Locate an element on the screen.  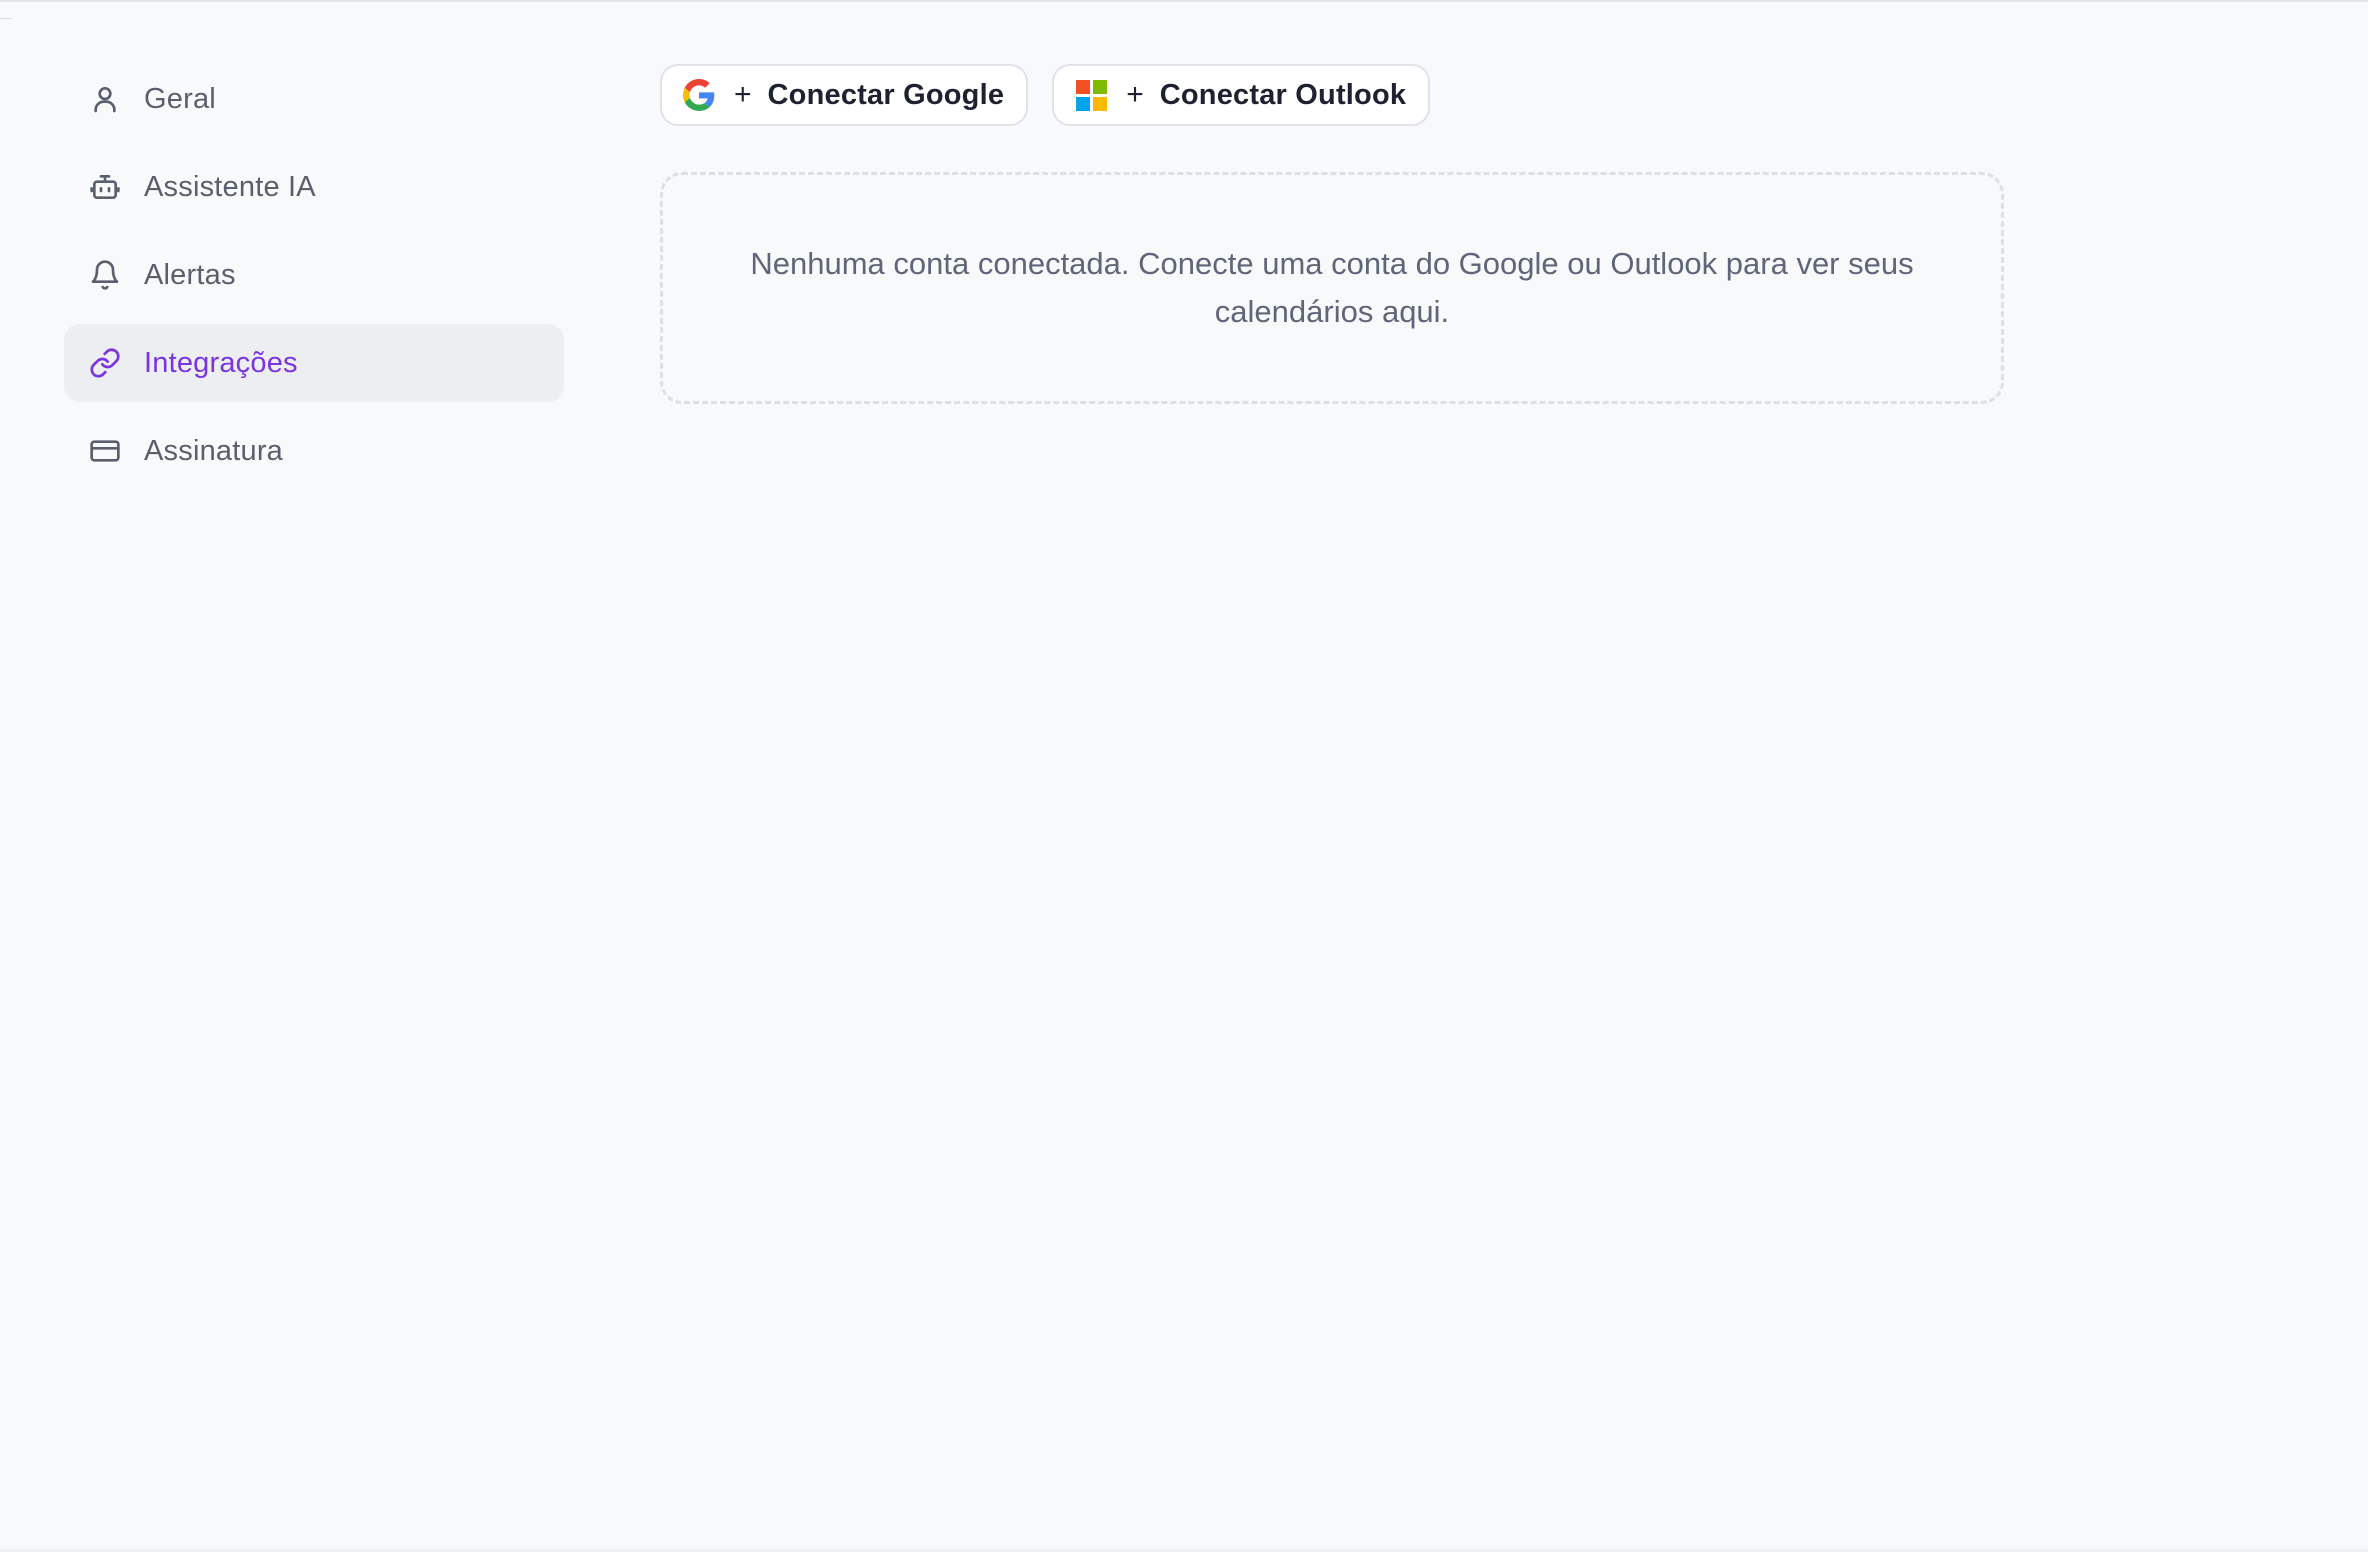
connect-google-label: Conectar Google is located at coordinates (886, 94).